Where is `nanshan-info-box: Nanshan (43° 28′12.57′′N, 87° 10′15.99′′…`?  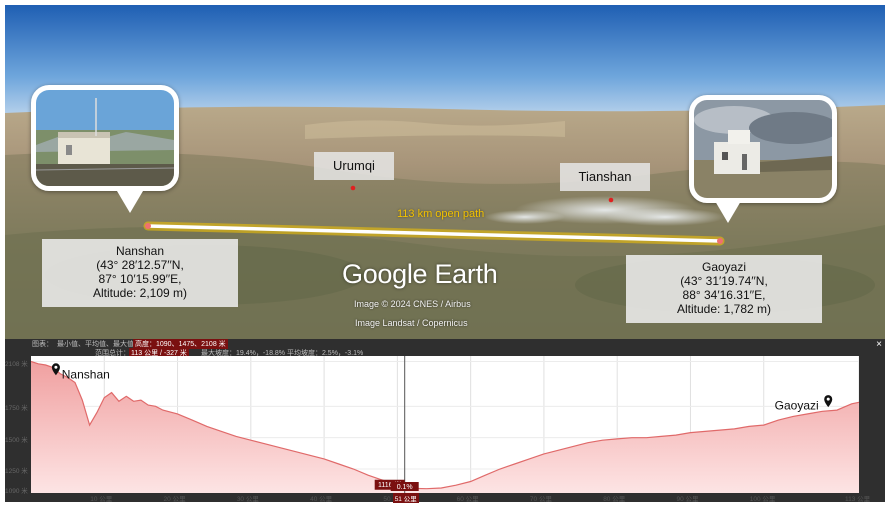 nanshan-info-box: Nanshan (43° 28′12.57′′N, 87° 10′15.99′′… is located at coordinates (140, 273).